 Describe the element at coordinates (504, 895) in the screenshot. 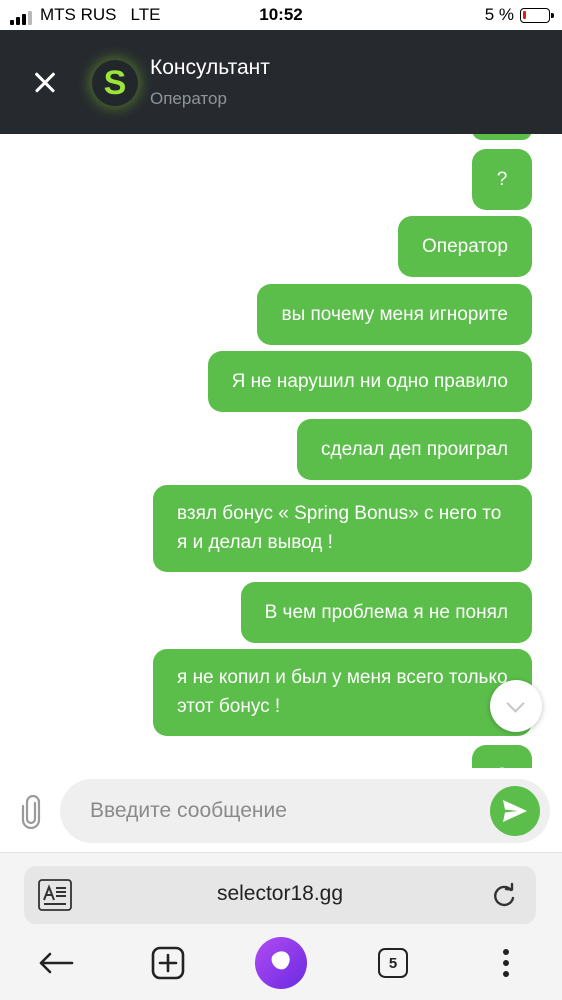

I see `reload-icon` at that location.